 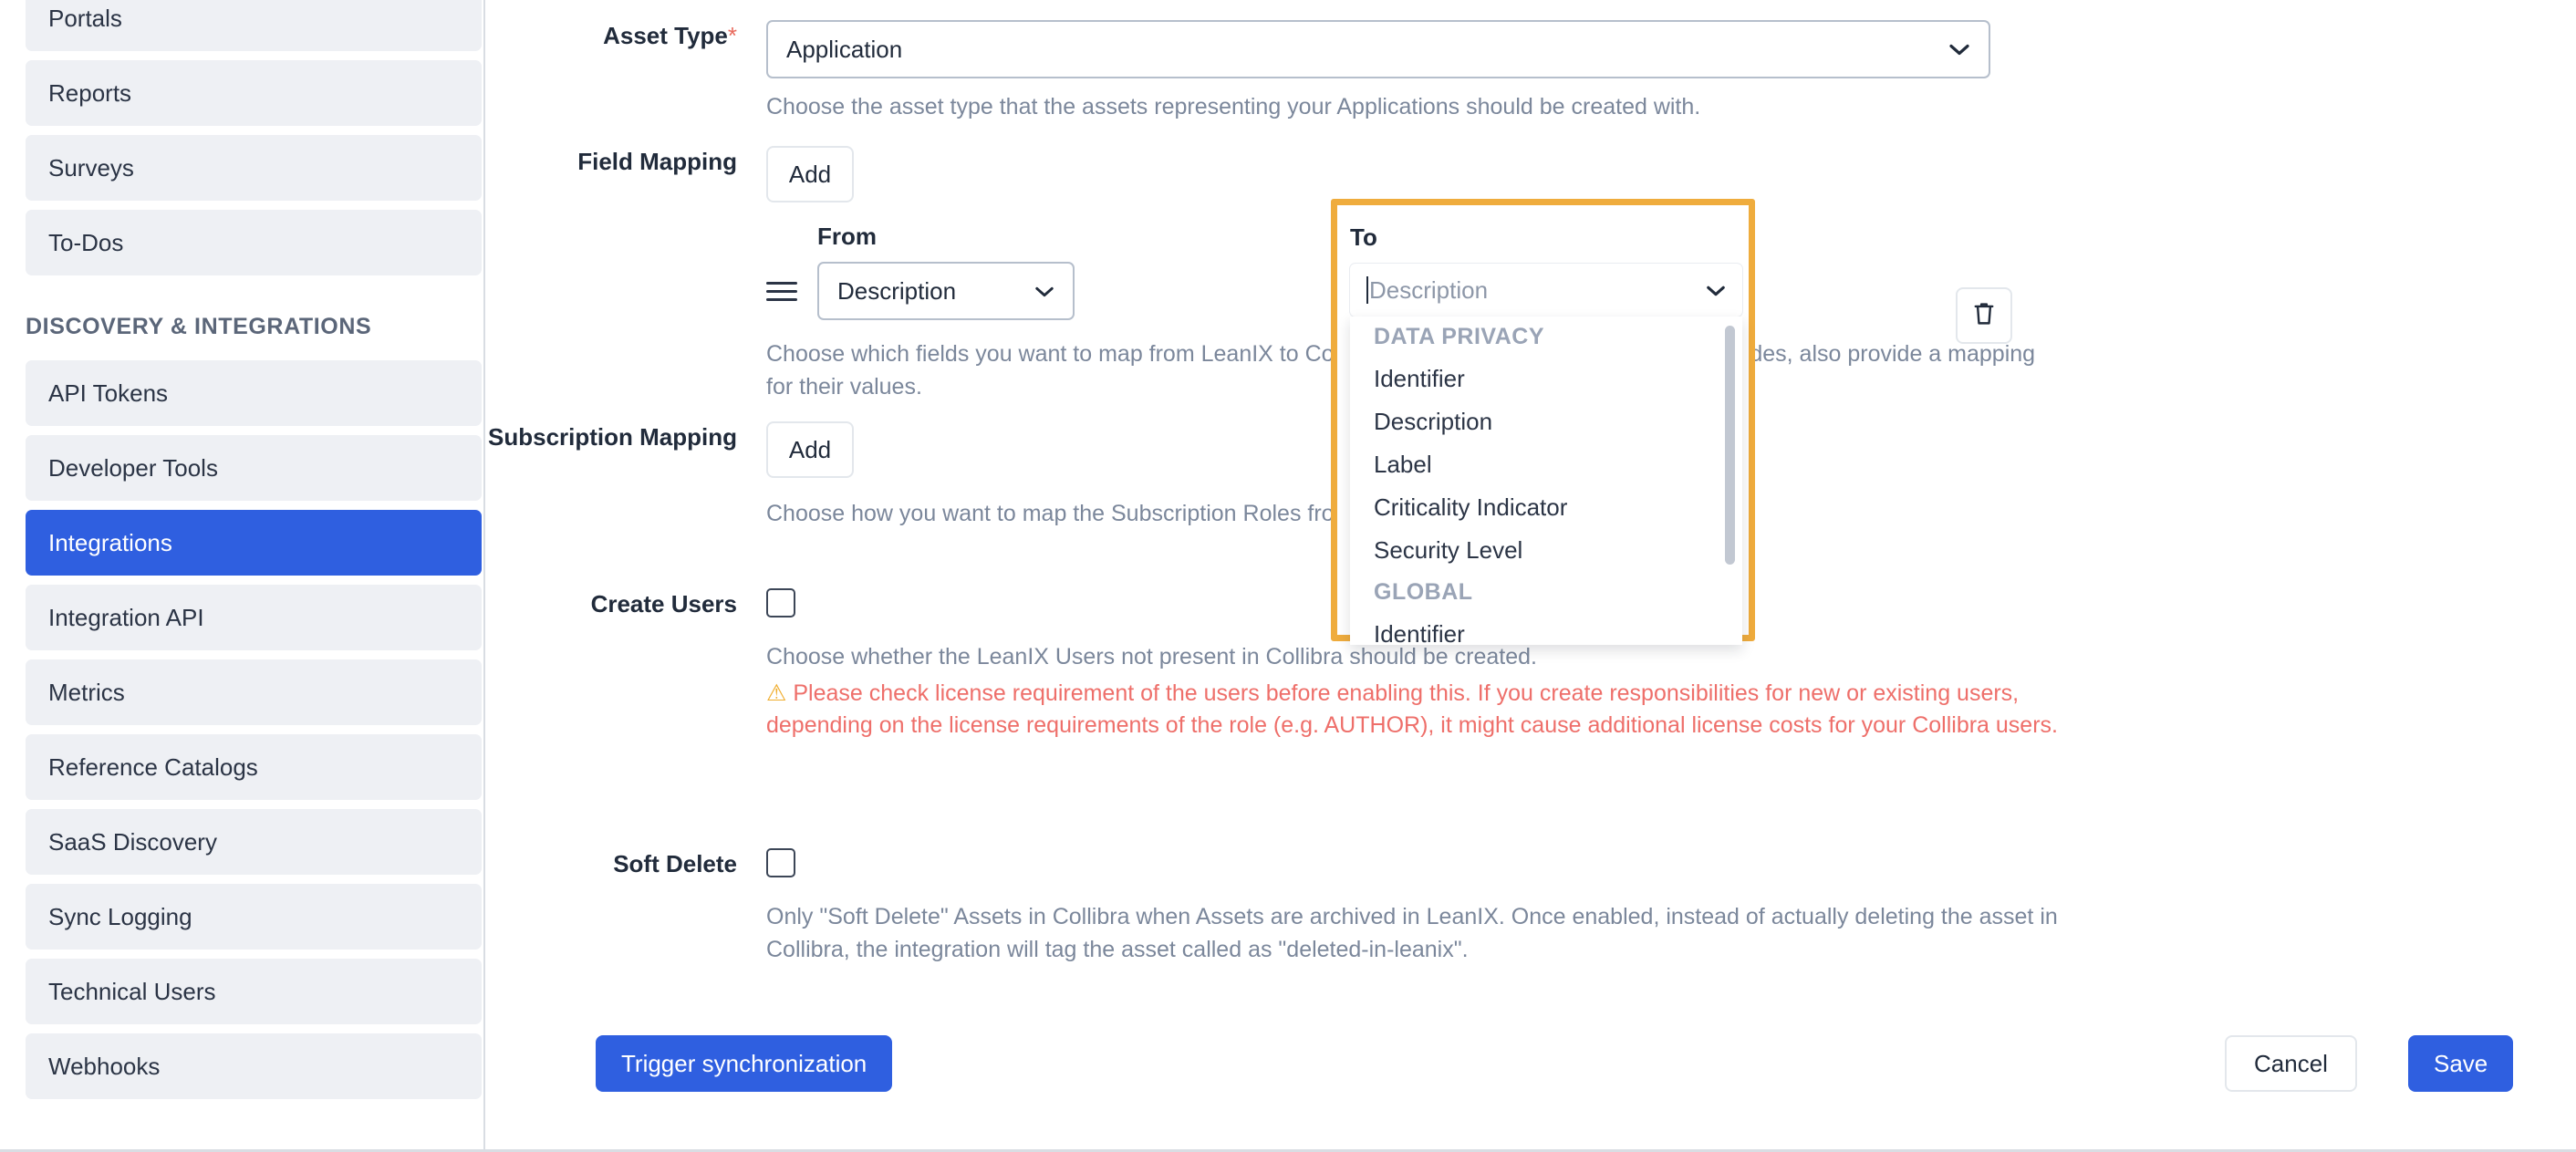 What do you see at coordinates (254, 243) in the screenshot?
I see `sidebar-item-to-dos: To-Dos` at bounding box center [254, 243].